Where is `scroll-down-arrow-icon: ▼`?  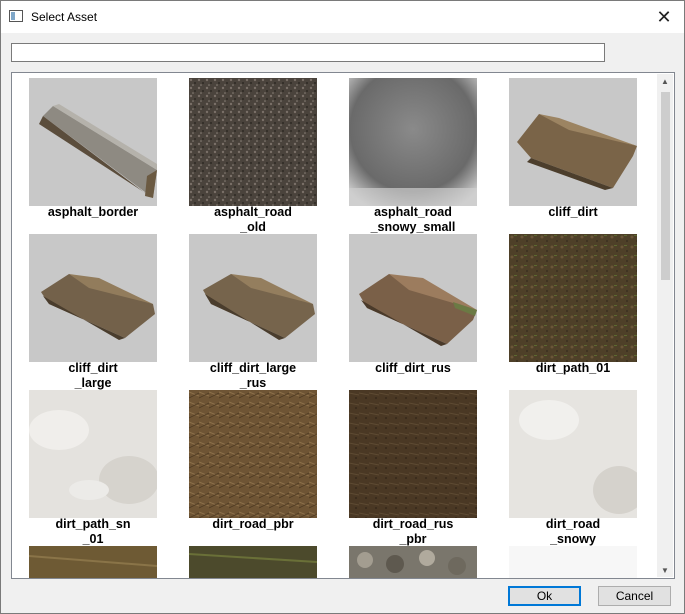 scroll-down-arrow-icon: ▼ is located at coordinates (665, 570).